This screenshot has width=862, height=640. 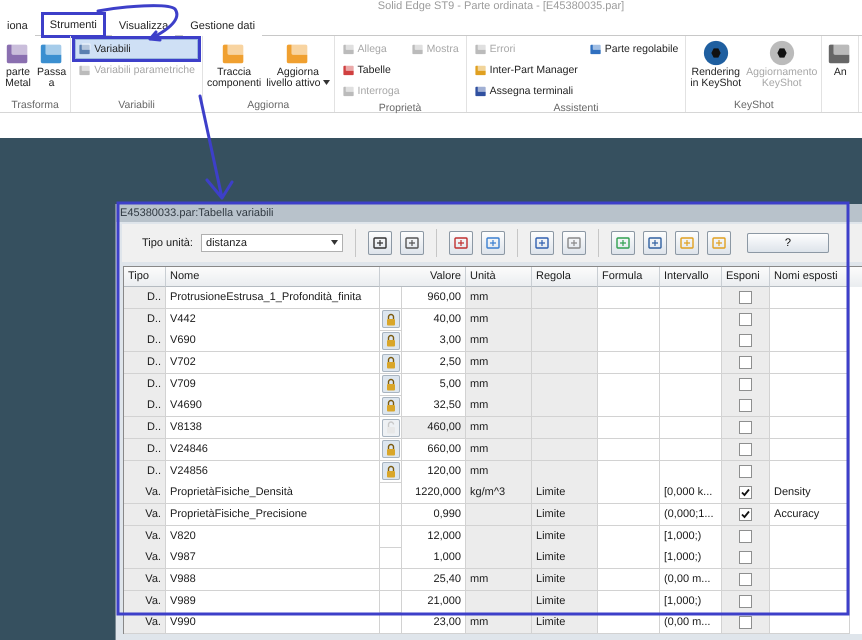 What do you see at coordinates (298, 64) in the screenshot?
I see `ribbon-button: Aggiorna livello attivo` at bounding box center [298, 64].